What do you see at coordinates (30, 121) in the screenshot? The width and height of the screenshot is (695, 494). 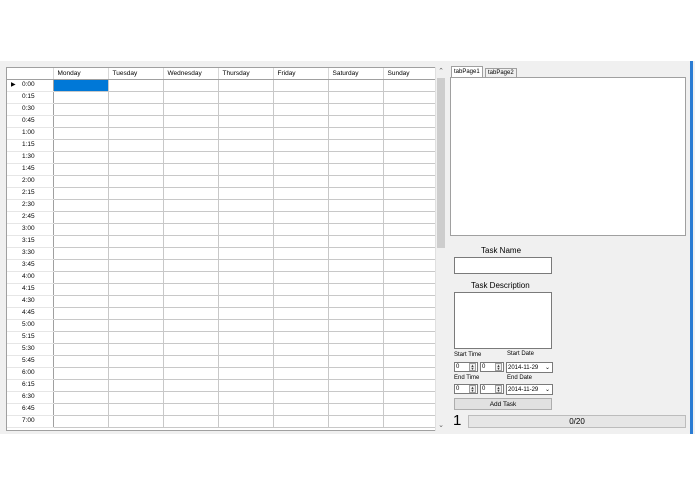 I see `row-header: 0:45` at bounding box center [30, 121].